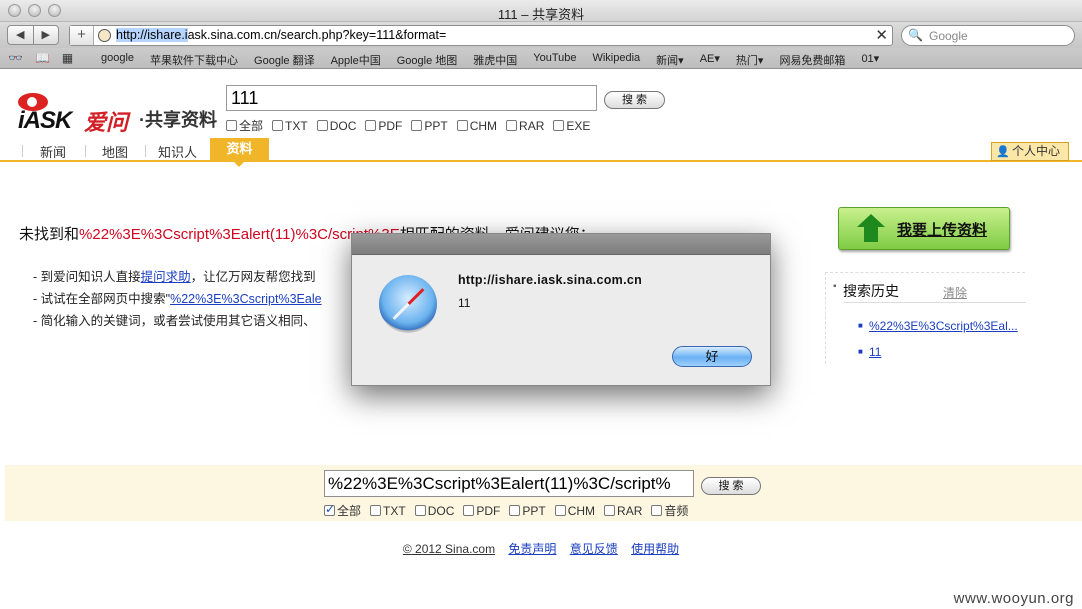 The image size is (1082, 609). I want to click on web-search-link: %22%3E%3Cscript%3Eale, so click(245, 299).